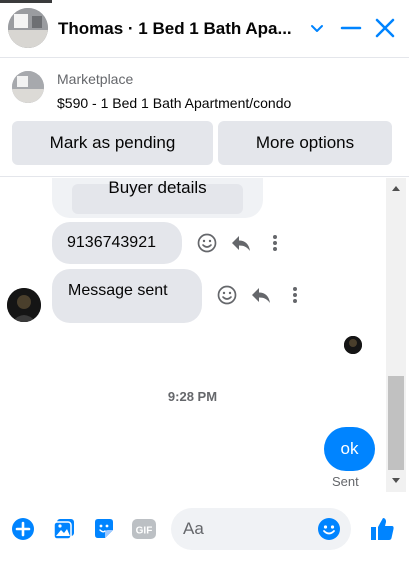 This screenshot has height=561, width=409. Describe the element at coordinates (353, 345) in the screenshot. I see `seen-avatar` at that location.